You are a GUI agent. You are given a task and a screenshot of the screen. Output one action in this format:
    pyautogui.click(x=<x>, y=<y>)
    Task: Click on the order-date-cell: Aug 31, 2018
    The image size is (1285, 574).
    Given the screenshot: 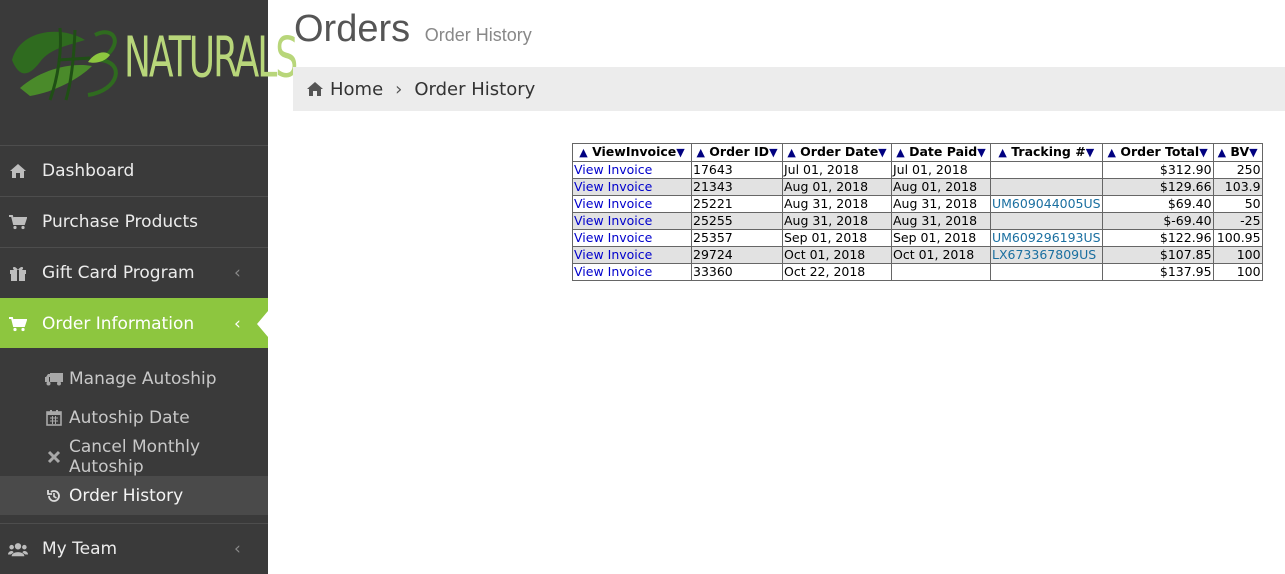 What is the action you would take?
    pyautogui.click(x=837, y=204)
    